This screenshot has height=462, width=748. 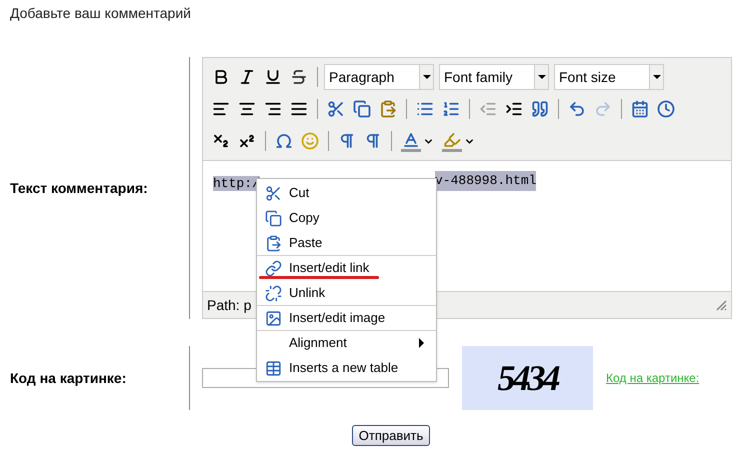 What do you see at coordinates (721, 305) in the screenshot?
I see `resize-grip-icon` at bounding box center [721, 305].